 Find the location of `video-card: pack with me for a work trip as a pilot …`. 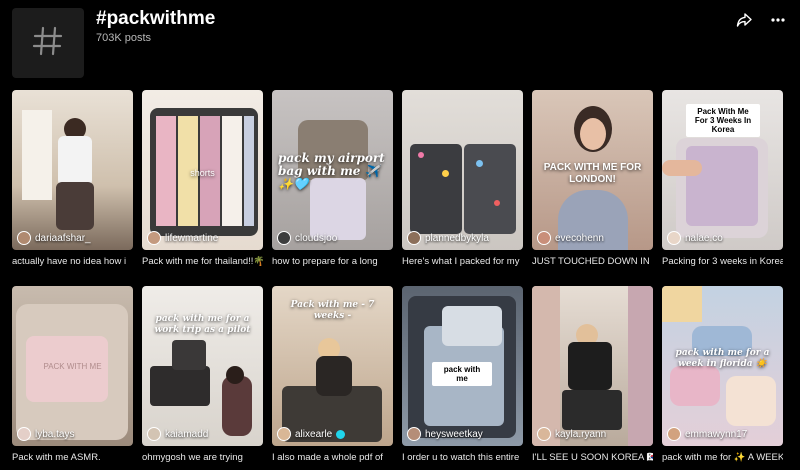

video-card: pack with me for a work trip as a pilot … is located at coordinates (202, 374).